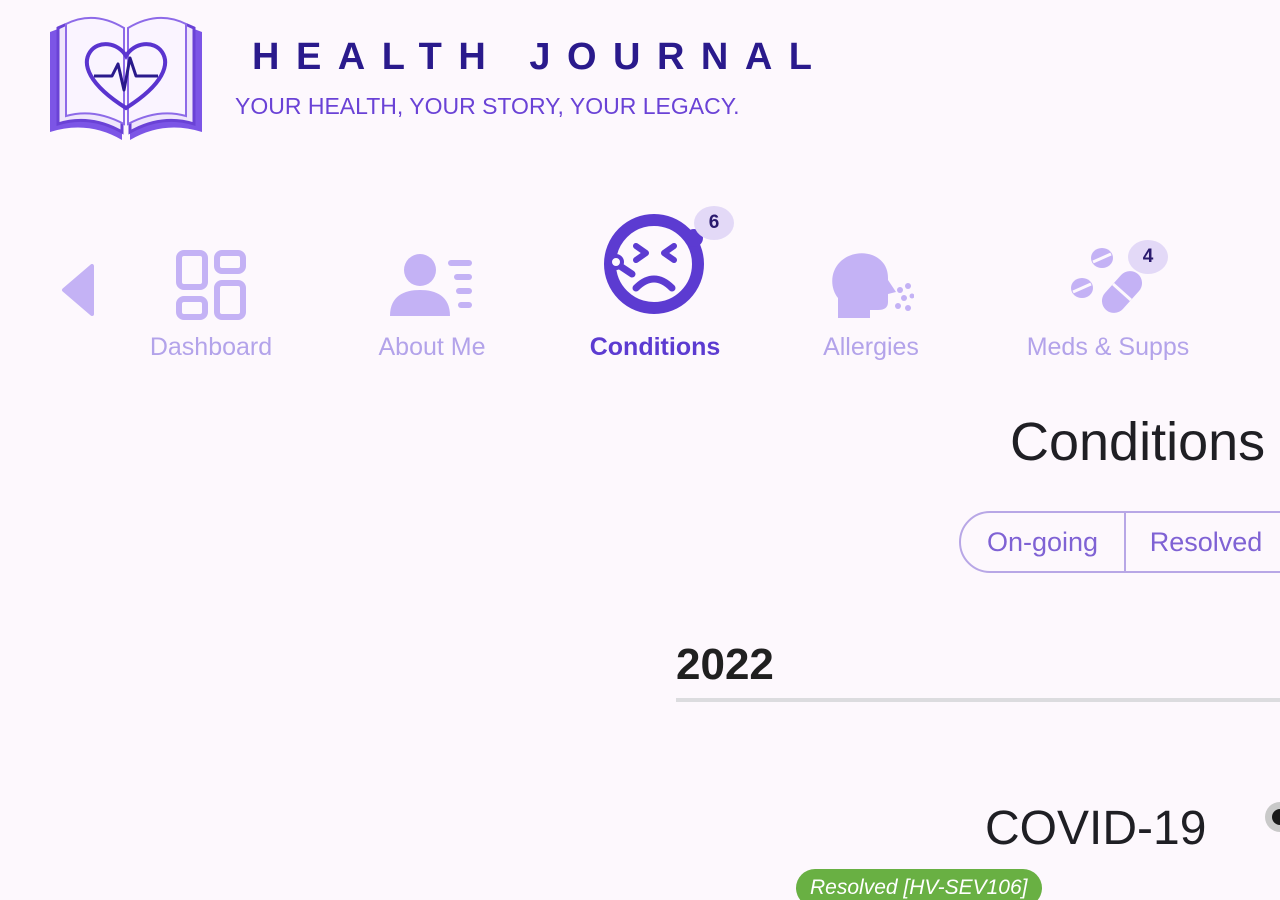 Image resolution: width=1280 pixels, height=900 pixels. Describe the element at coordinates (1108, 291) in the screenshot. I see `nav-item-meds-supps: 4 Meds & Supps` at that location.